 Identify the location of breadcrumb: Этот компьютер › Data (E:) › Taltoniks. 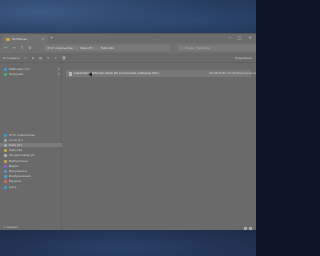
(107, 48).